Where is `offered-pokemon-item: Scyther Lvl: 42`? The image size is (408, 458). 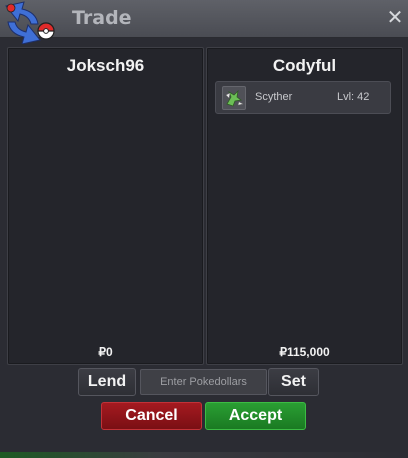 offered-pokemon-item: Scyther Lvl: 42 is located at coordinates (303, 97).